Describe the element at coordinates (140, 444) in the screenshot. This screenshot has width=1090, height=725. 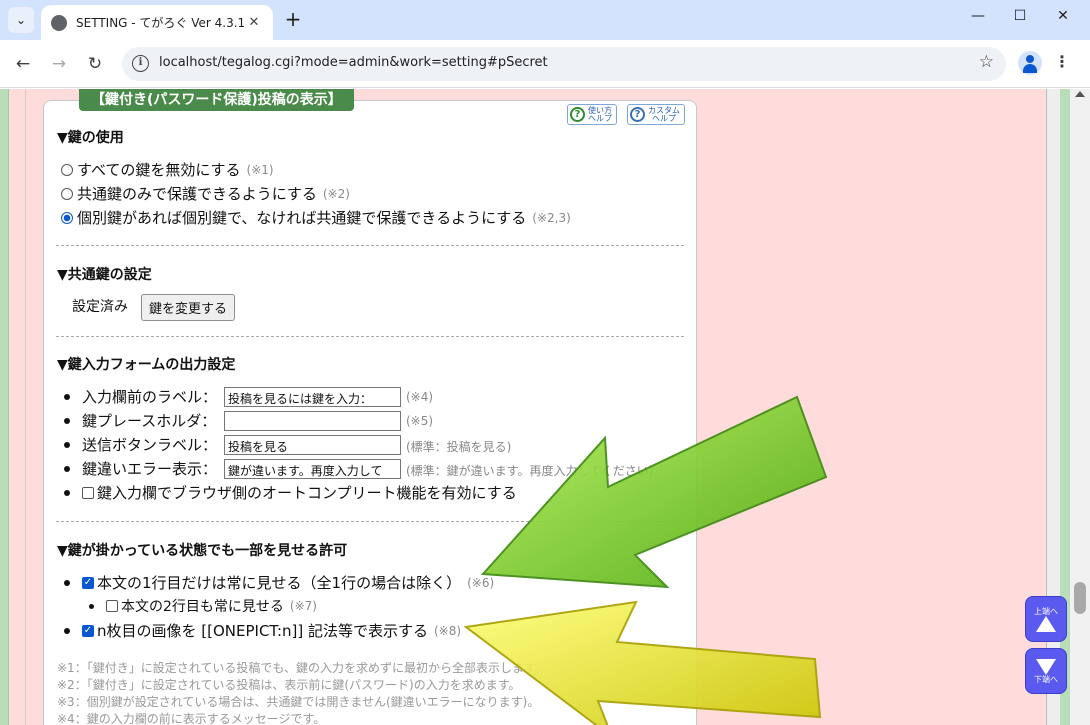
I see `form-row-submit-label: 送信ボタンラベル：` at that location.